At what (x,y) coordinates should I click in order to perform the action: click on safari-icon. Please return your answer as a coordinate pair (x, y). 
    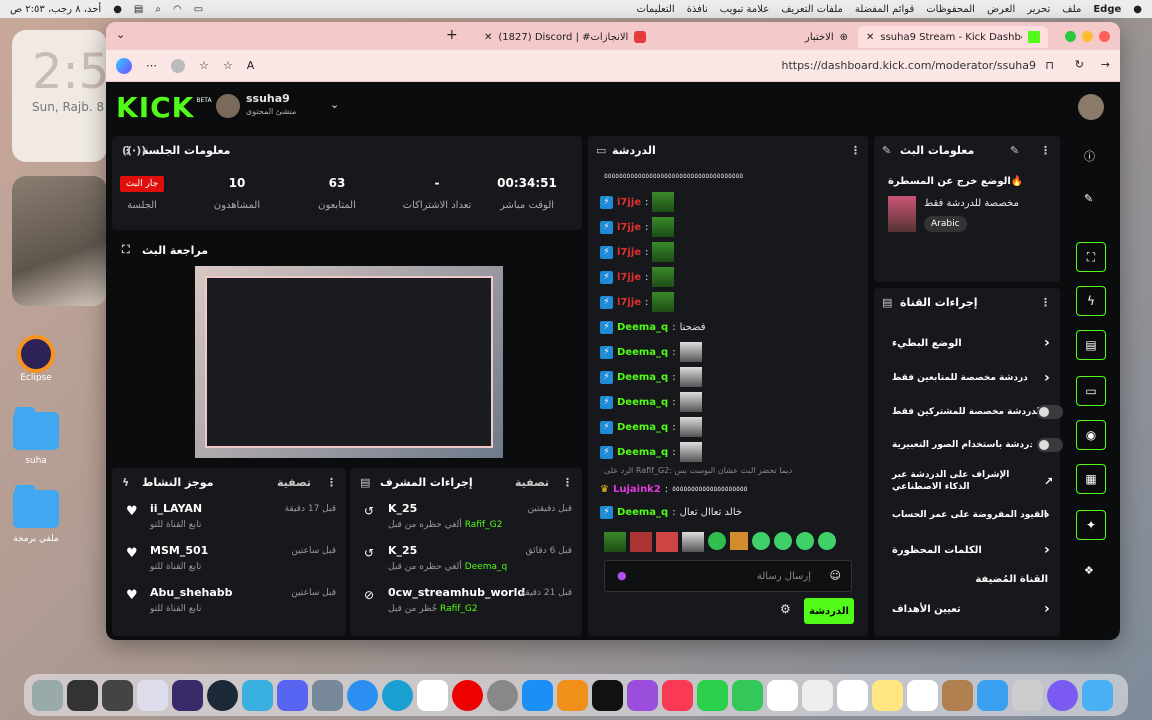
    Looking at the image, I should click on (362, 695).